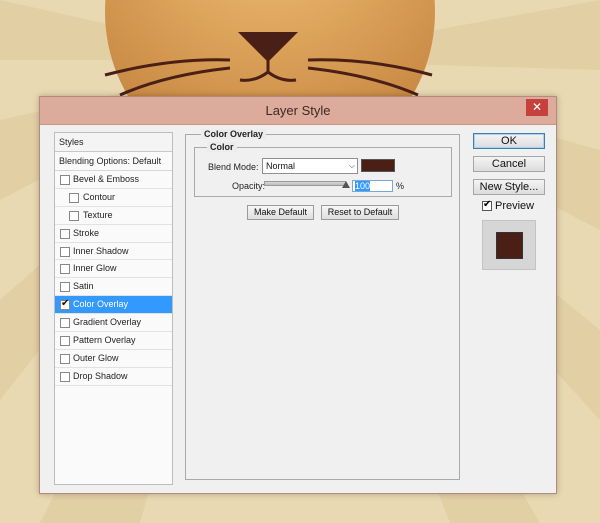 The image size is (600, 523). Describe the element at coordinates (222, 147) in the screenshot. I see `color-group-title: Color` at that location.